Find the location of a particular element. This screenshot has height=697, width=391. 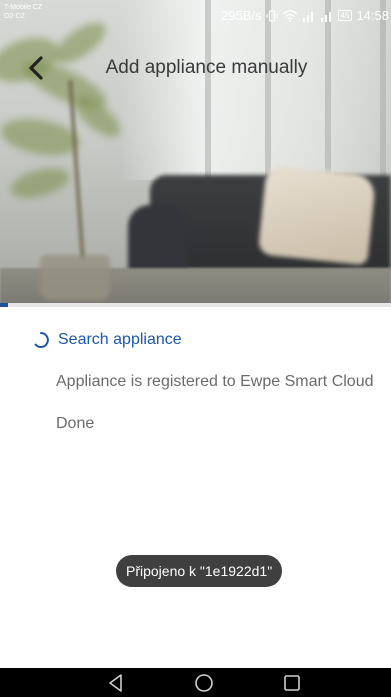

step-search-appliance: Search appliance is located at coordinates (107, 340).